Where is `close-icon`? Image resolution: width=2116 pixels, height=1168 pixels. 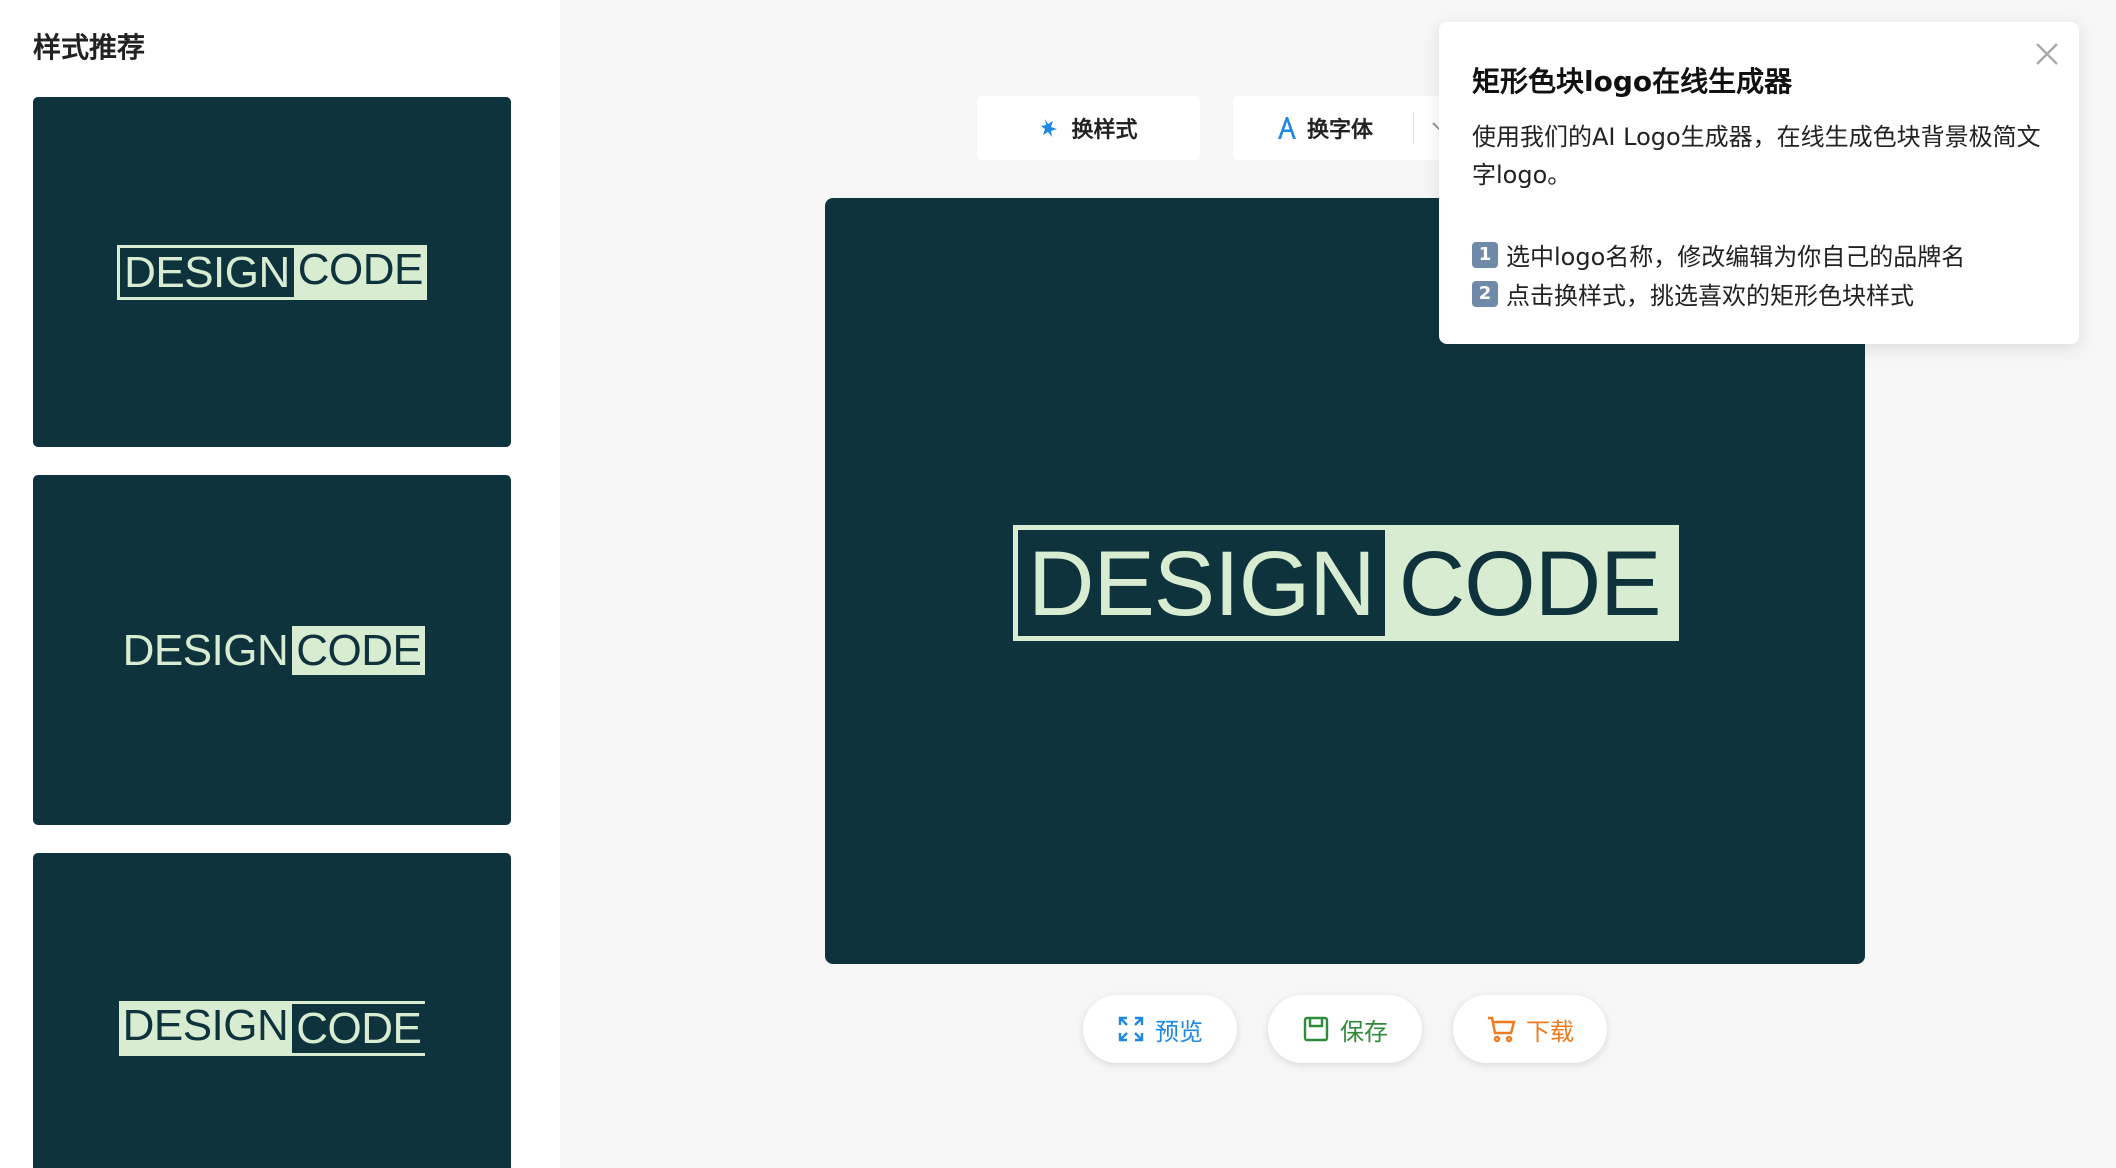 close-icon is located at coordinates (2047, 56).